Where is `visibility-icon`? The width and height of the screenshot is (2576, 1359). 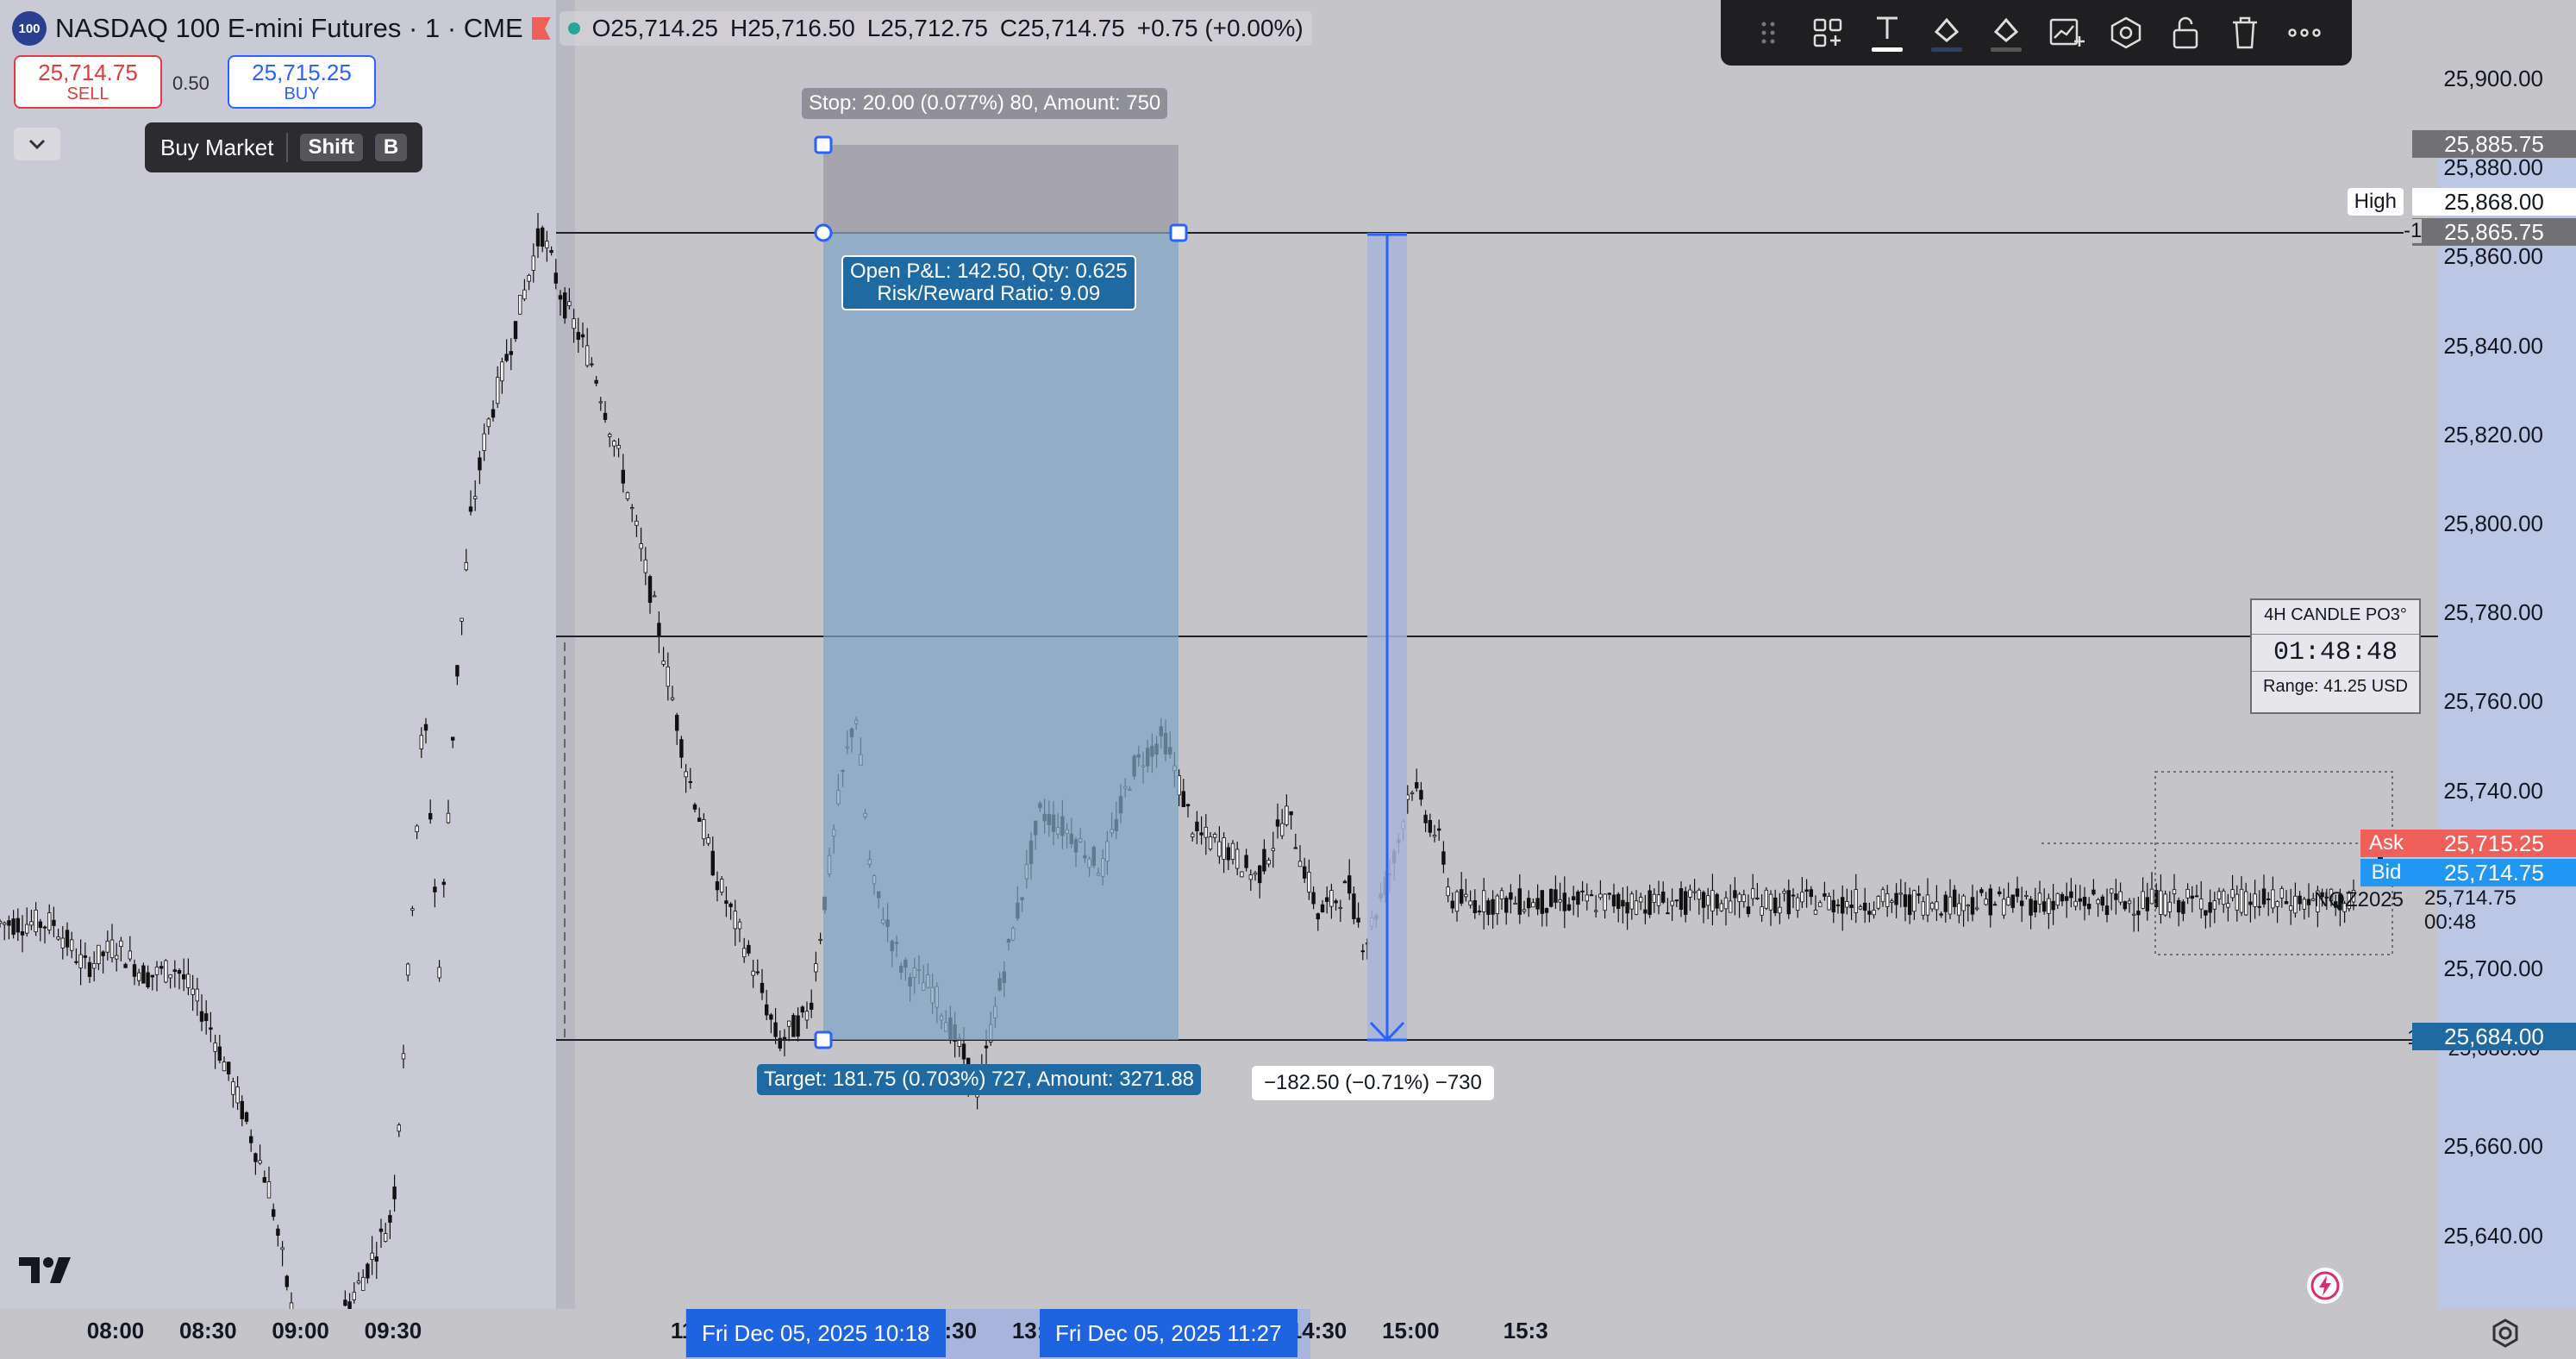
visibility-icon is located at coordinates (2126, 33).